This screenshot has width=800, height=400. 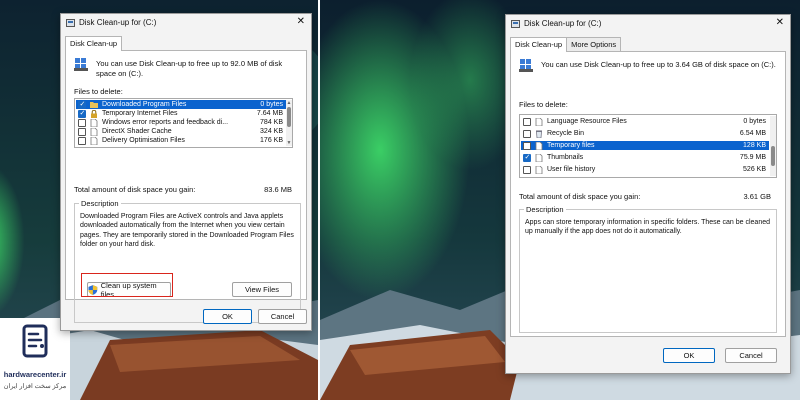 I want to click on red-highlight-box, so click(x=127, y=285).